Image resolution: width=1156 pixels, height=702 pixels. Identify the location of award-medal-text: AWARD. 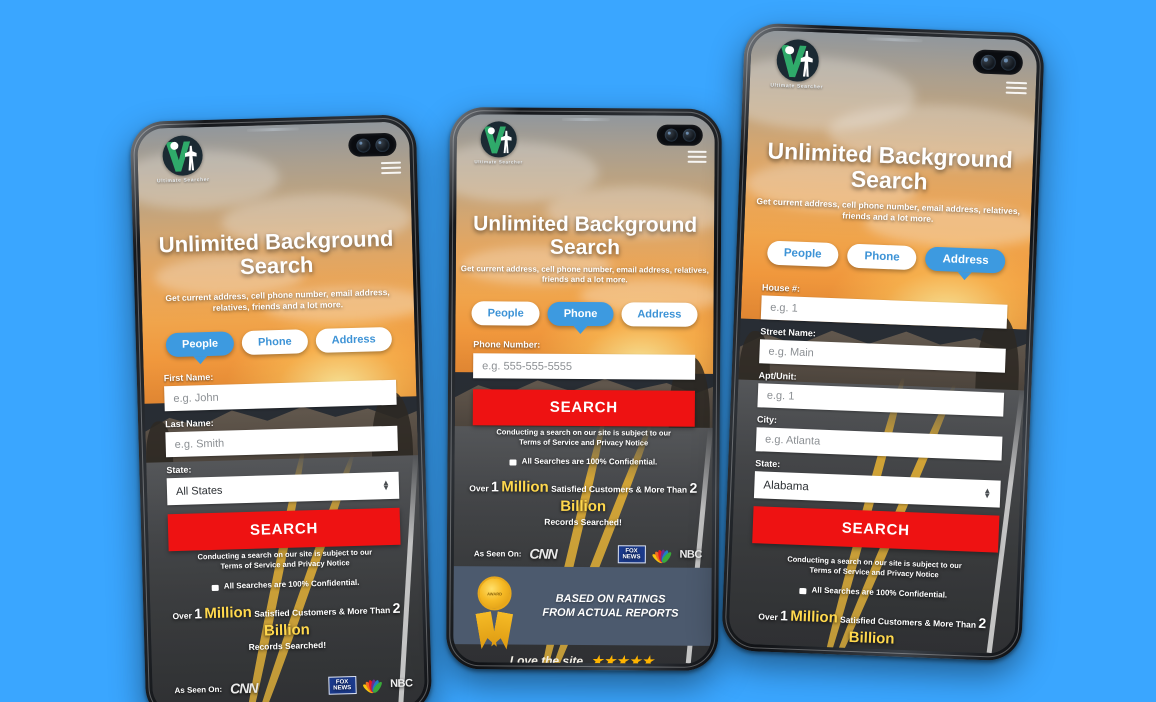
(495, 593).